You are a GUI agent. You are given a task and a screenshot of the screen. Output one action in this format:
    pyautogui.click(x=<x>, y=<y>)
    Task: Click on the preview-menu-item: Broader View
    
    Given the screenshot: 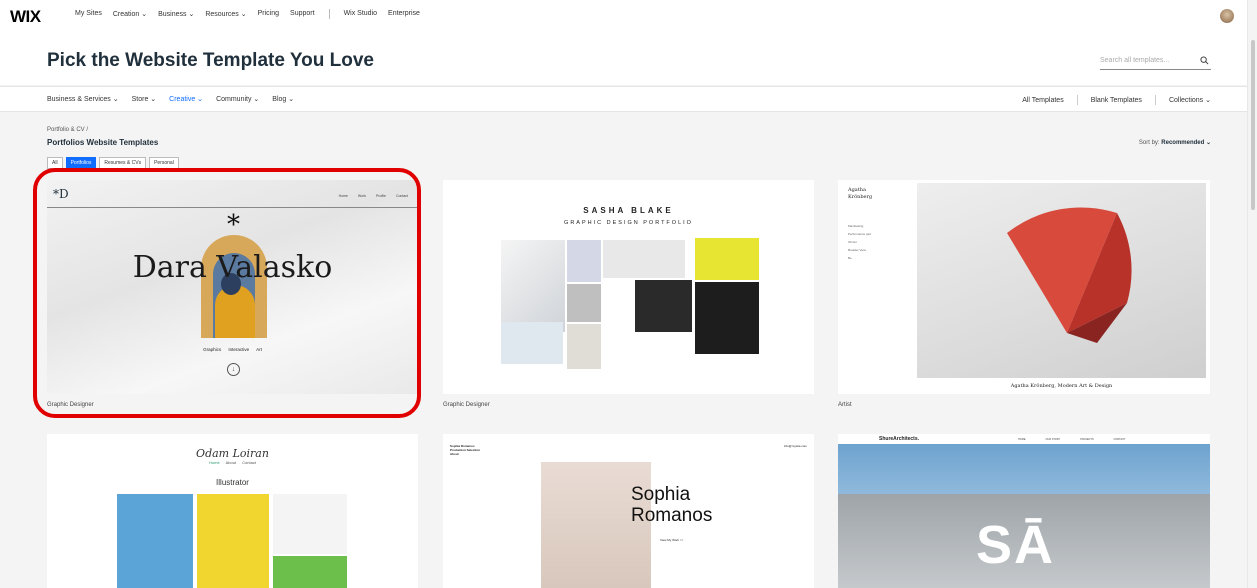 What is the action you would take?
    pyautogui.click(x=857, y=250)
    